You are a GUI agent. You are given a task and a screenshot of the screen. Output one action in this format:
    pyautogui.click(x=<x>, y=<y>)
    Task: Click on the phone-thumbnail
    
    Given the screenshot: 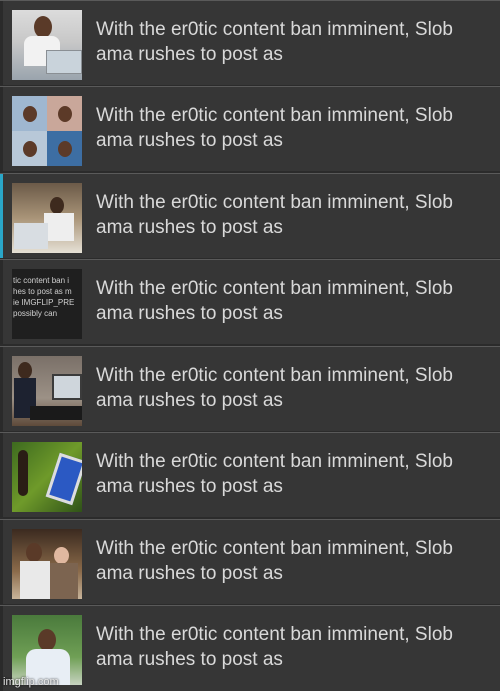 What is the action you would take?
    pyautogui.click(x=47, y=477)
    